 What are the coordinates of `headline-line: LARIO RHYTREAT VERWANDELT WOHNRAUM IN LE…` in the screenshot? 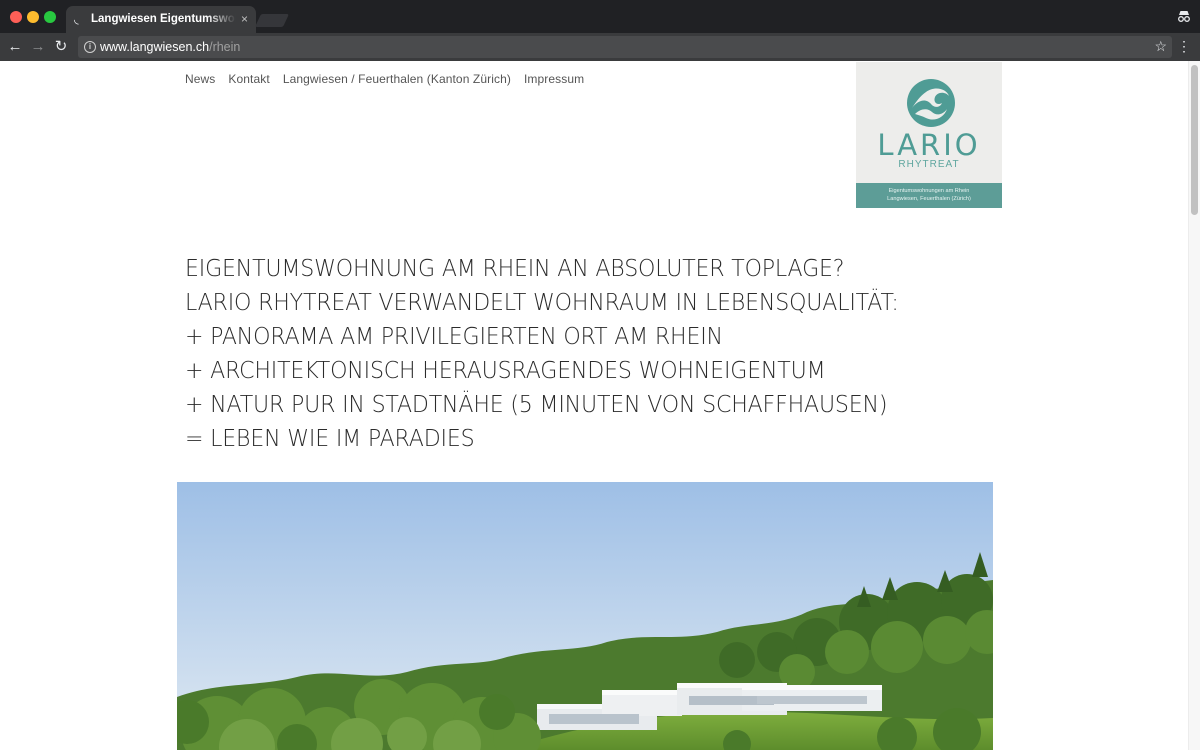 It's located at (542, 302).